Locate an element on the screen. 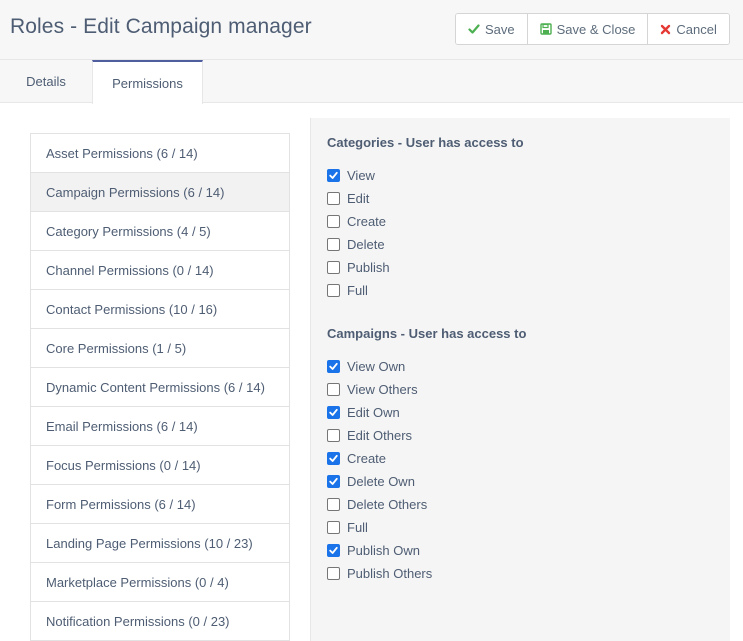 This screenshot has height=641, width=743. campaign-option: Full is located at coordinates (347, 527).